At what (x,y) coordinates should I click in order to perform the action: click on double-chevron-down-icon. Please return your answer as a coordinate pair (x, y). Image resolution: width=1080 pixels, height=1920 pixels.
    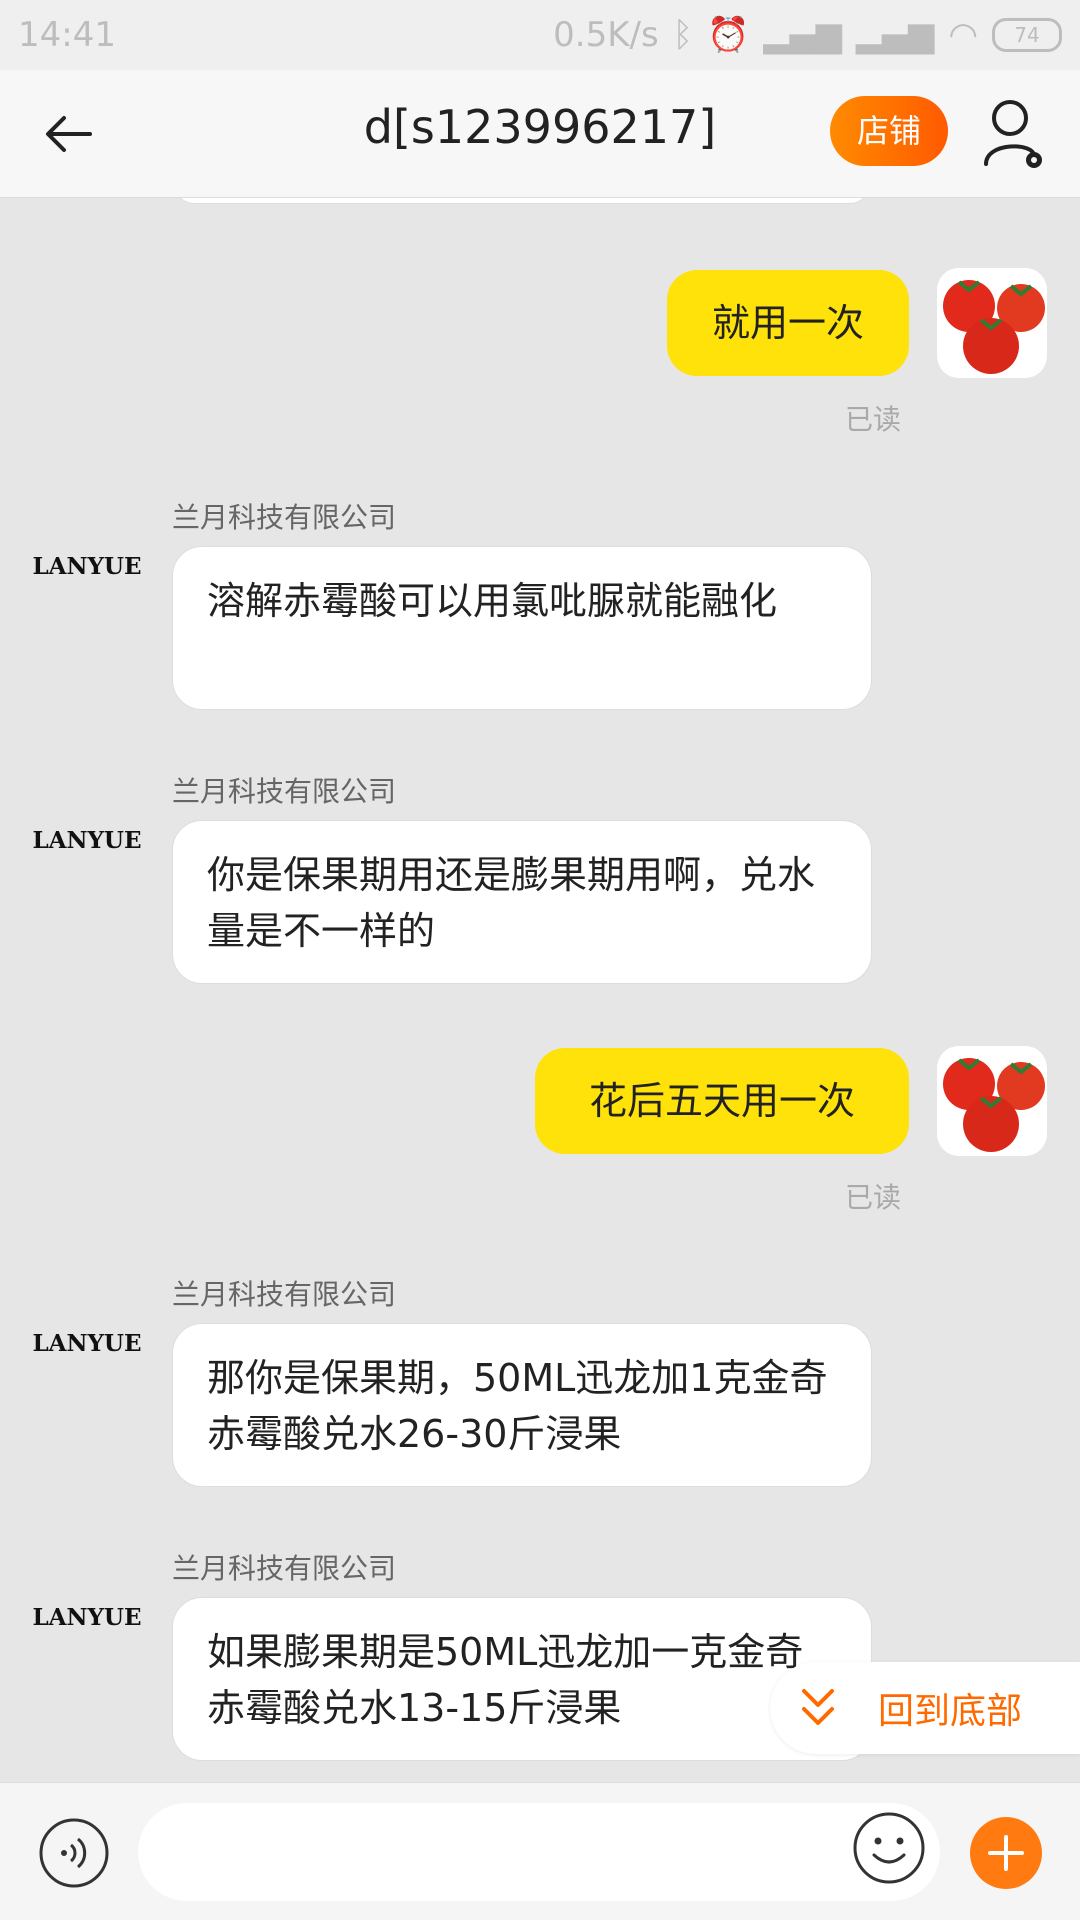
    Looking at the image, I should click on (818, 1707).